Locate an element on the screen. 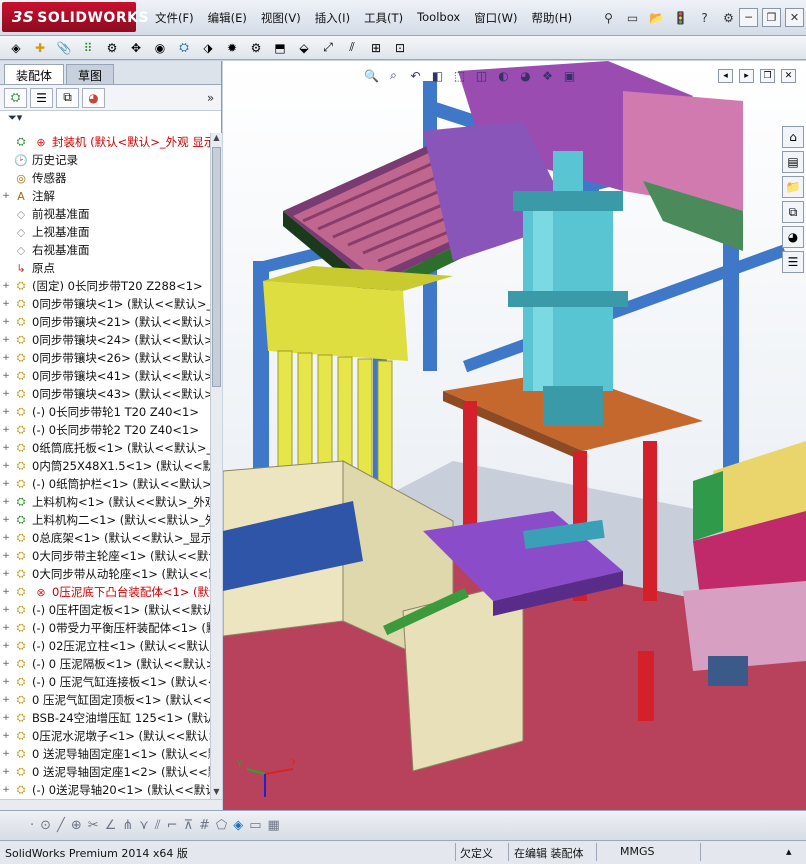 The image size is (806, 864). hole-alignment-icon: ⊞ is located at coordinates (376, 48).